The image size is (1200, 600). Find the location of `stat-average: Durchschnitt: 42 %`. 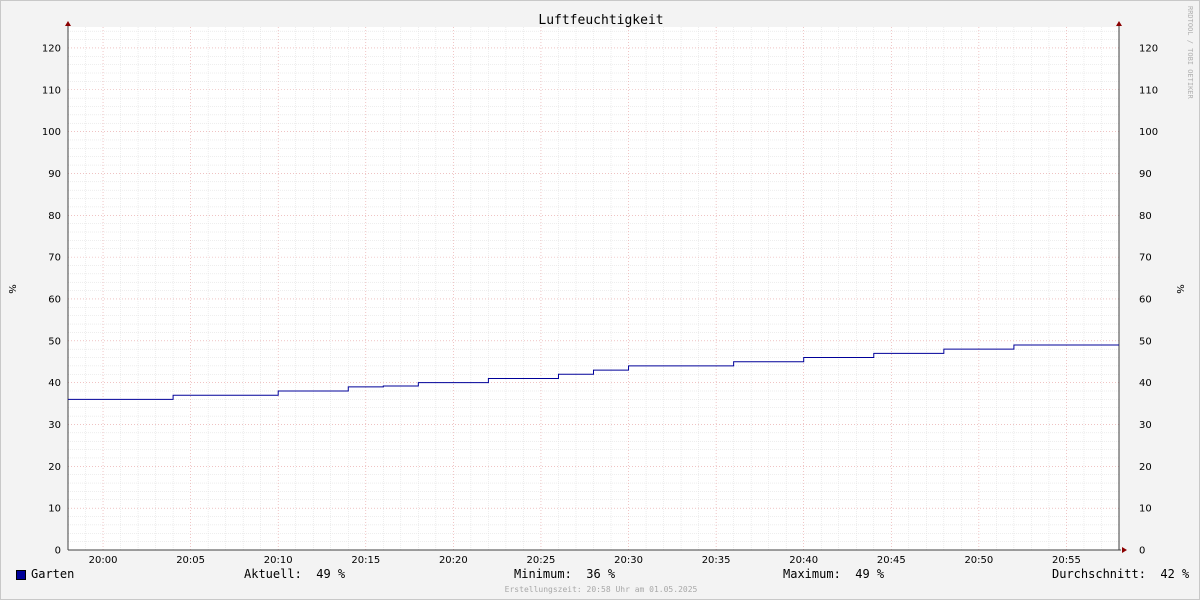

stat-average: Durchschnitt: 42 % is located at coordinates (1120, 574).